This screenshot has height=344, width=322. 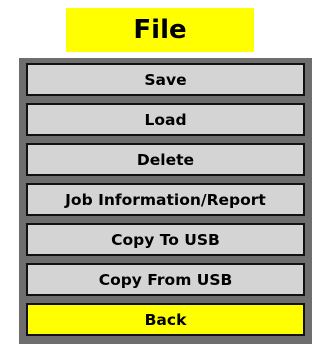 I want to click on delete-button: Delete, so click(x=165, y=159).